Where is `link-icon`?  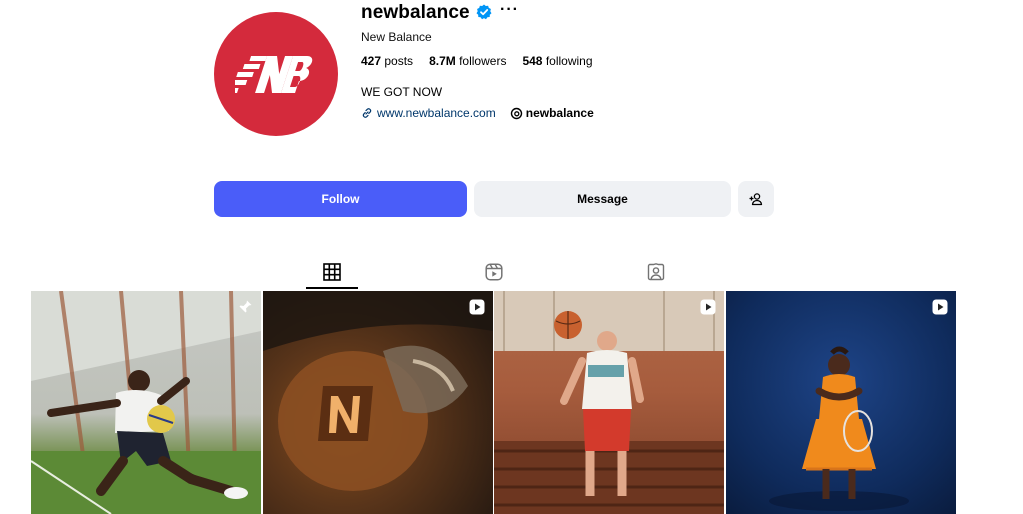
link-icon is located at coordinates (367, 113).